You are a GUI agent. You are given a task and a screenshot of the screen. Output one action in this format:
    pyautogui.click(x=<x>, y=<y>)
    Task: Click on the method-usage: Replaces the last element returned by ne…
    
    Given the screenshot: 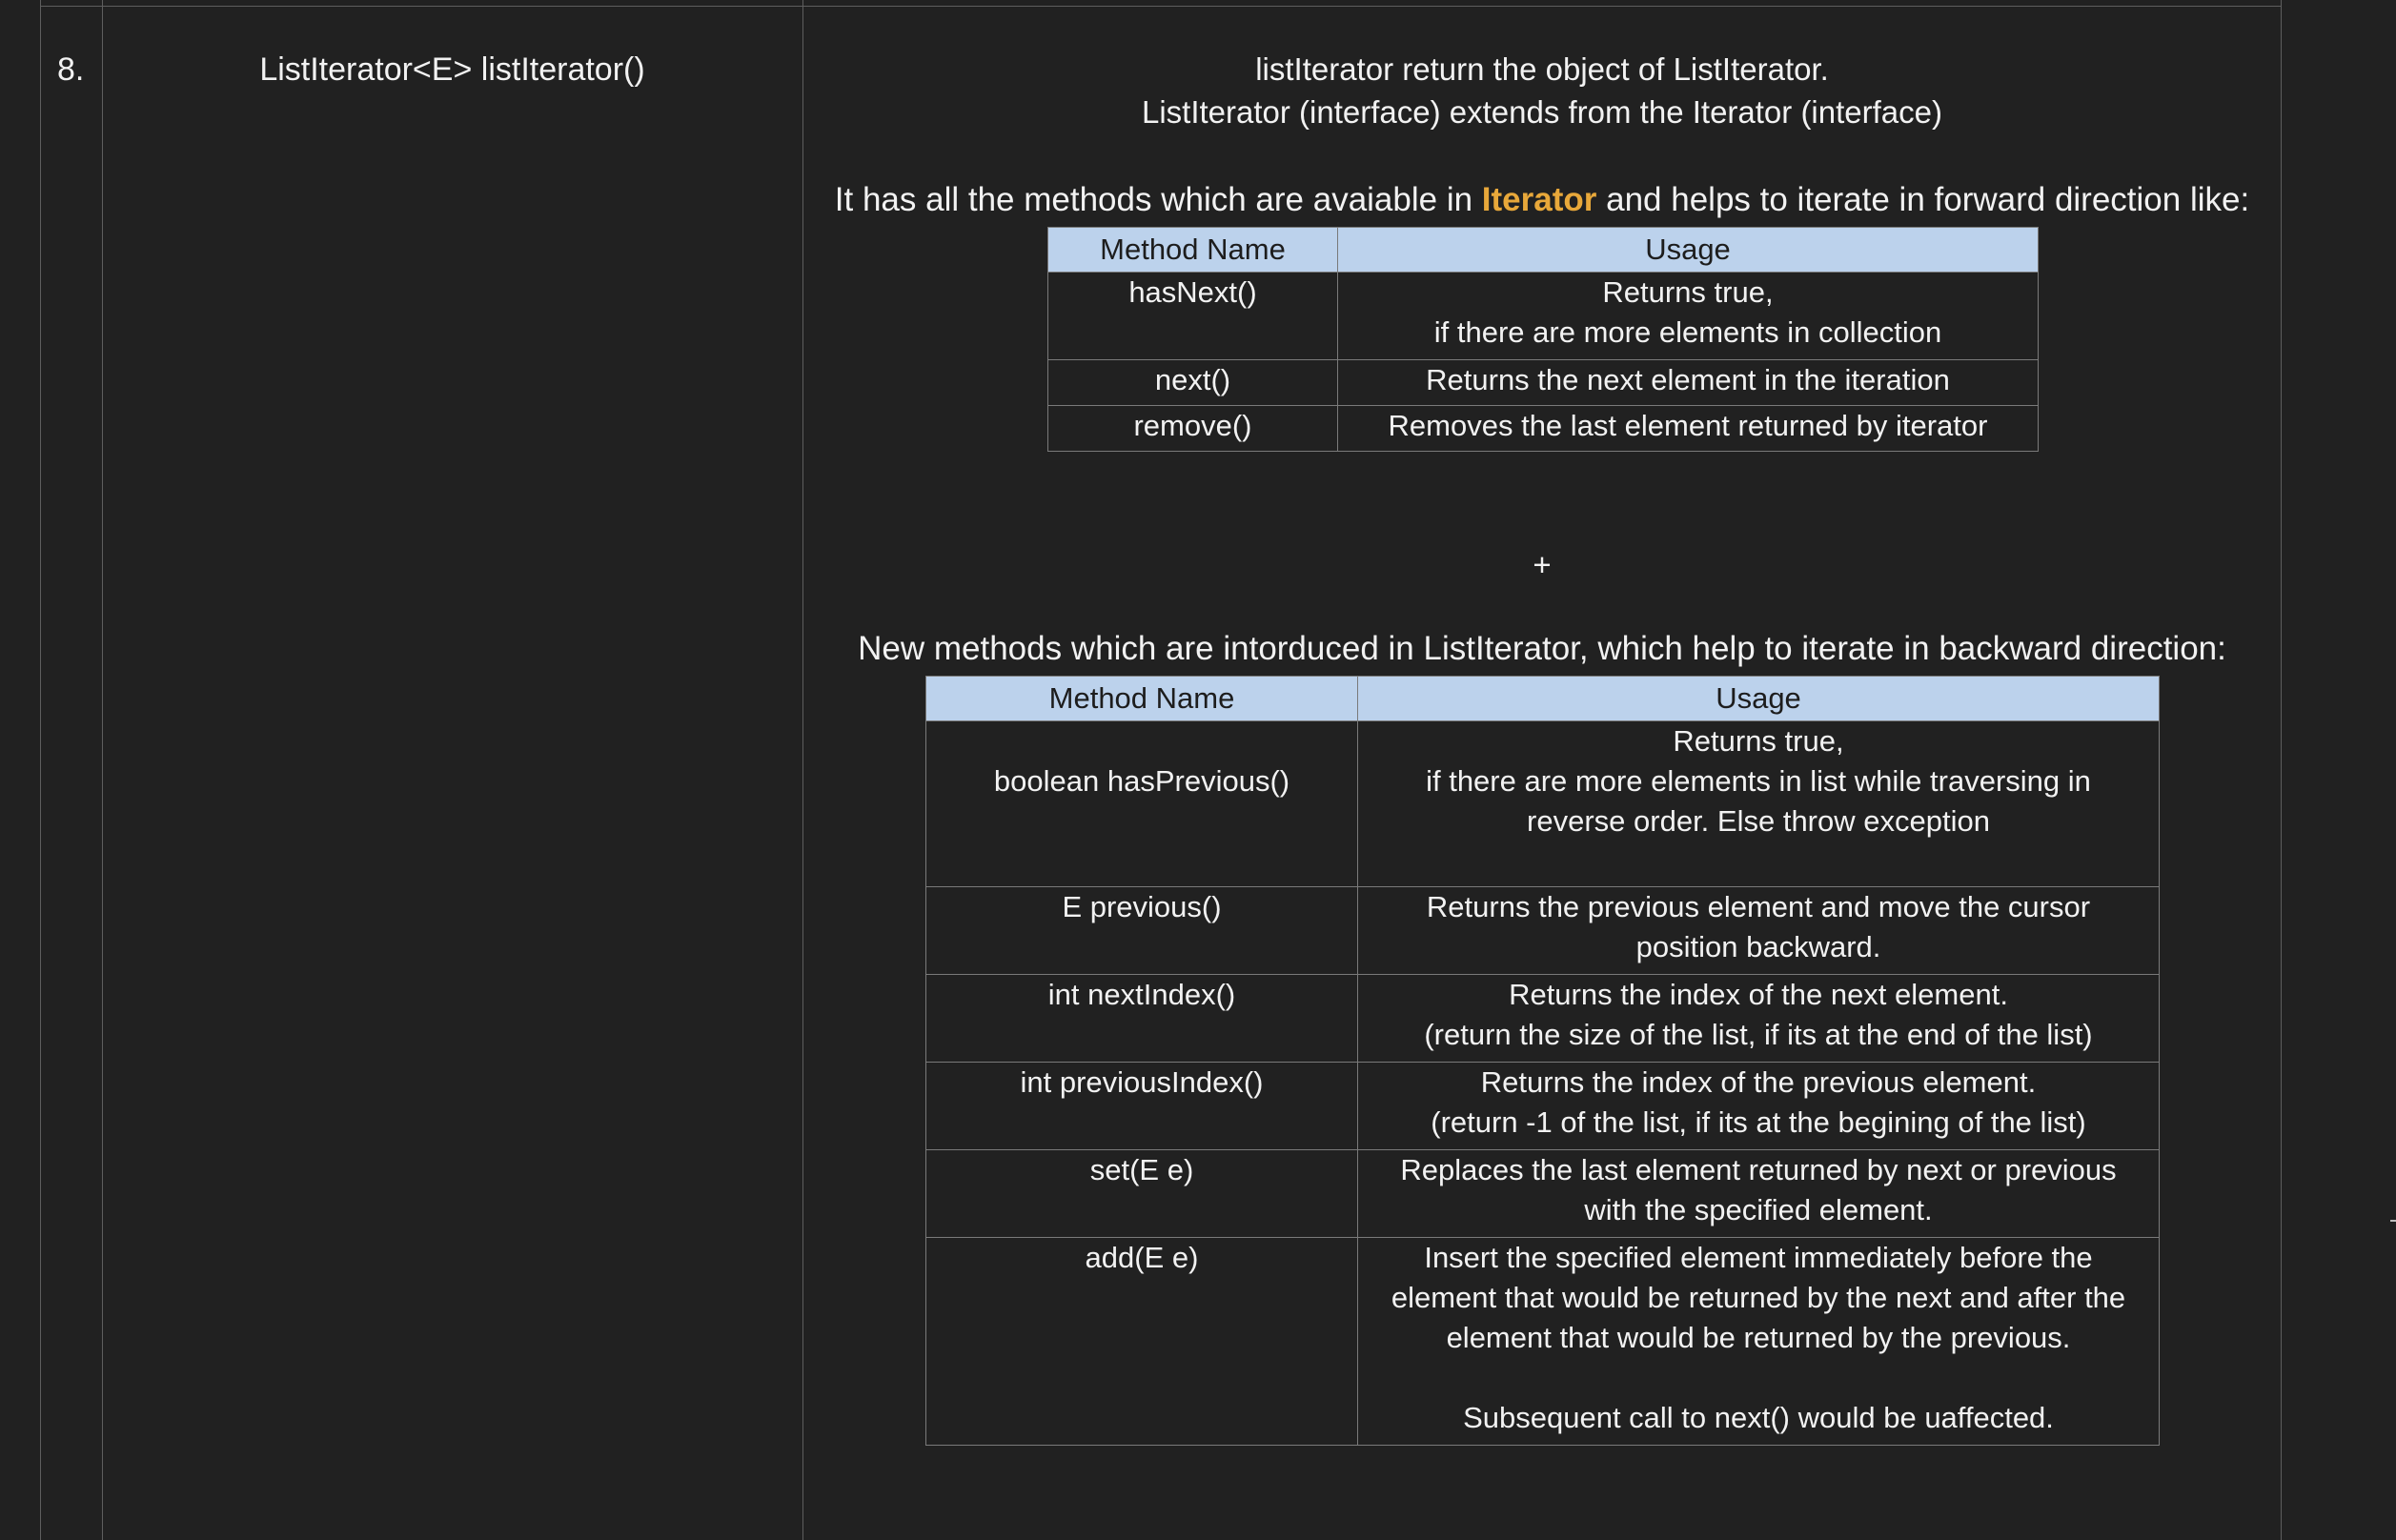 What is the action you would take?
    pyautogui.click(x=1758, y=1193)
    